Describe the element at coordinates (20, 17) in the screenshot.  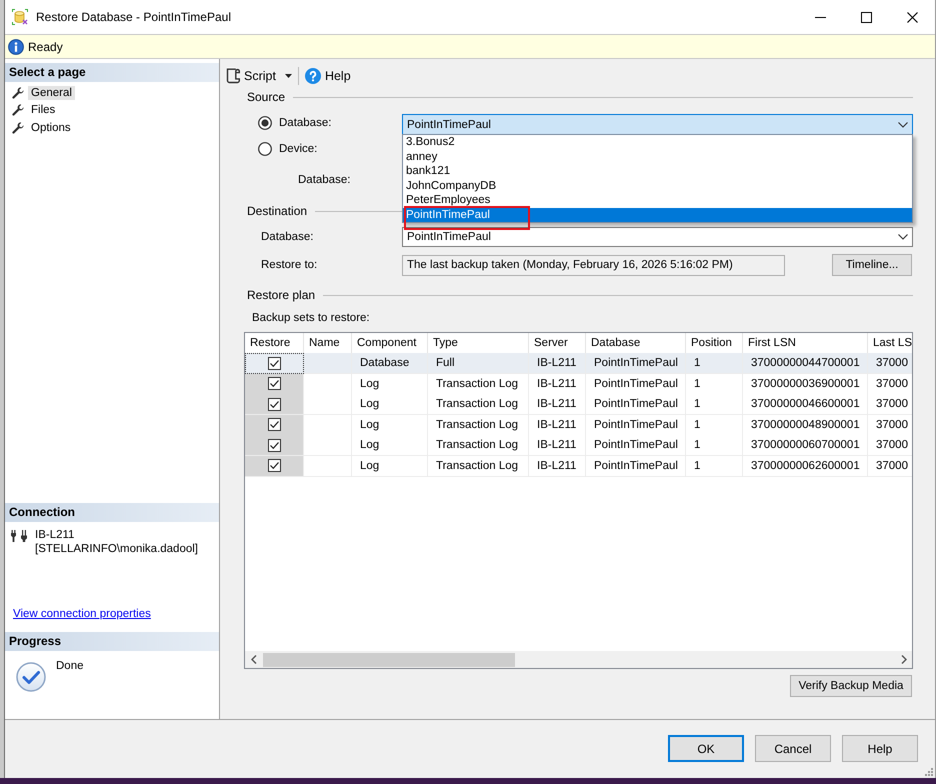
I see `database-icon` at that location.